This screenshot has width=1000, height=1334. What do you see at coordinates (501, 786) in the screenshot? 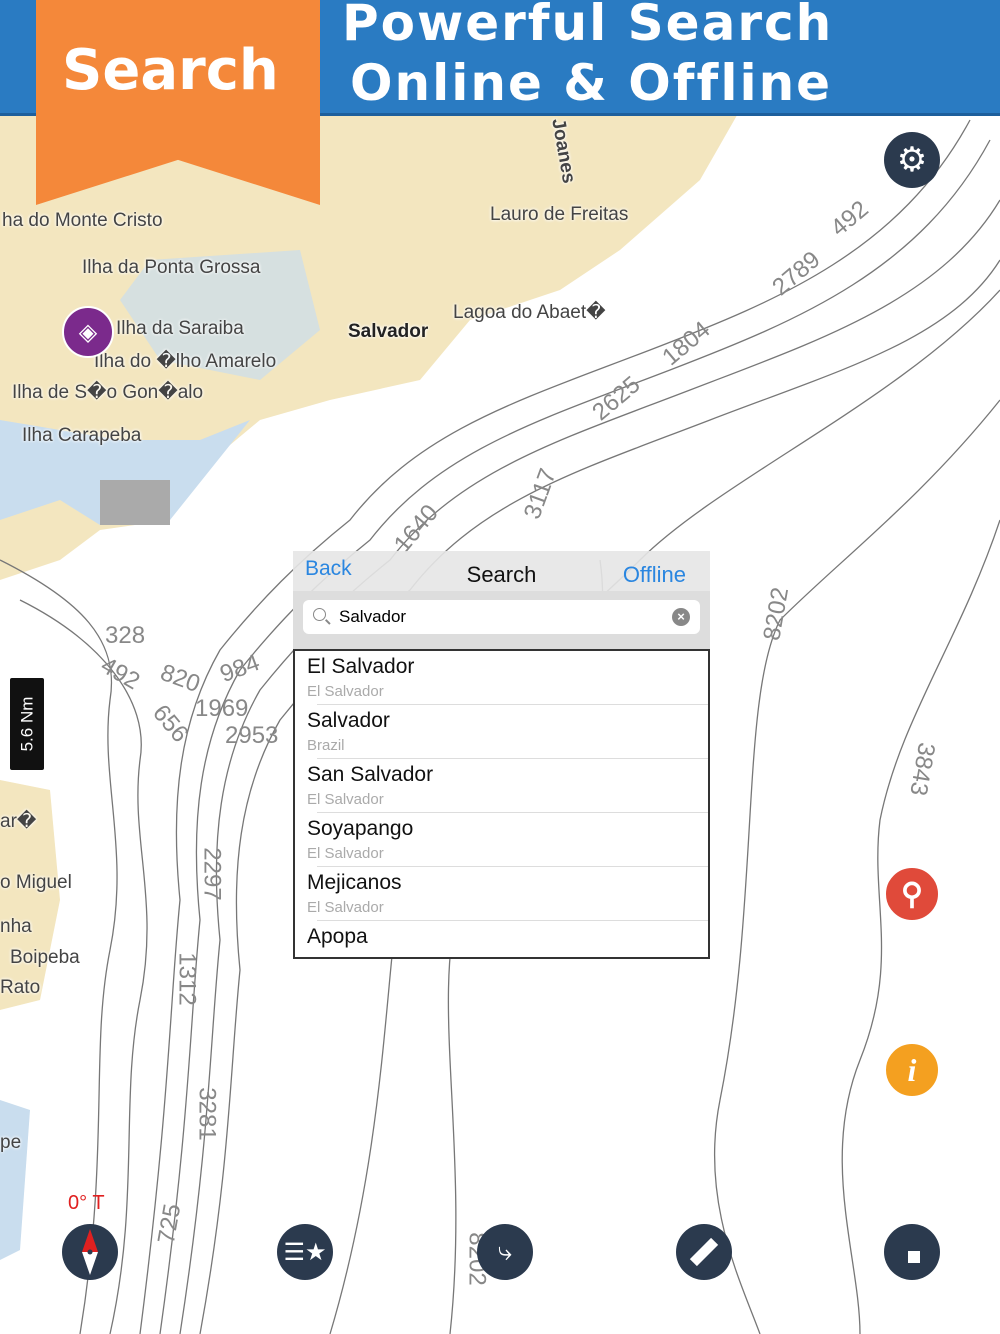
I see `result-item: San Salvador El Salvador` at bounding box center [501, 786].